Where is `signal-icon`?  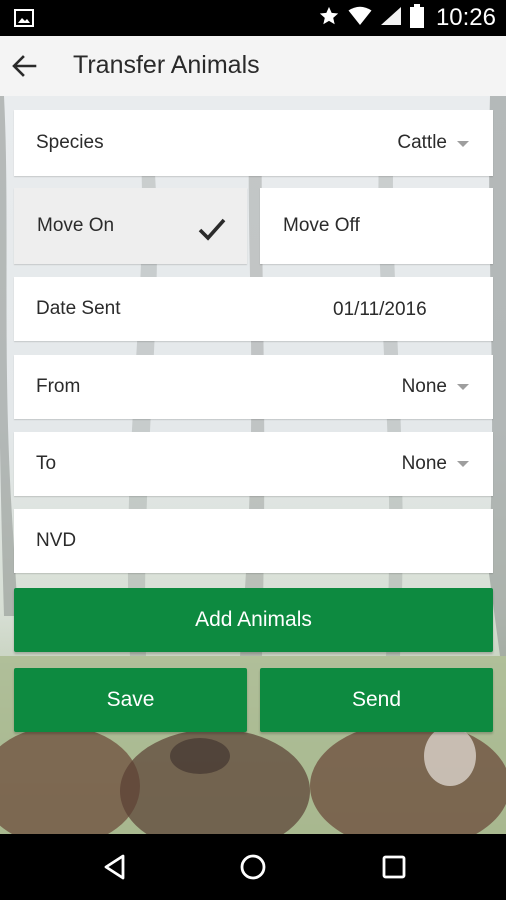
signal-icon is located at coordinates (391, 18).